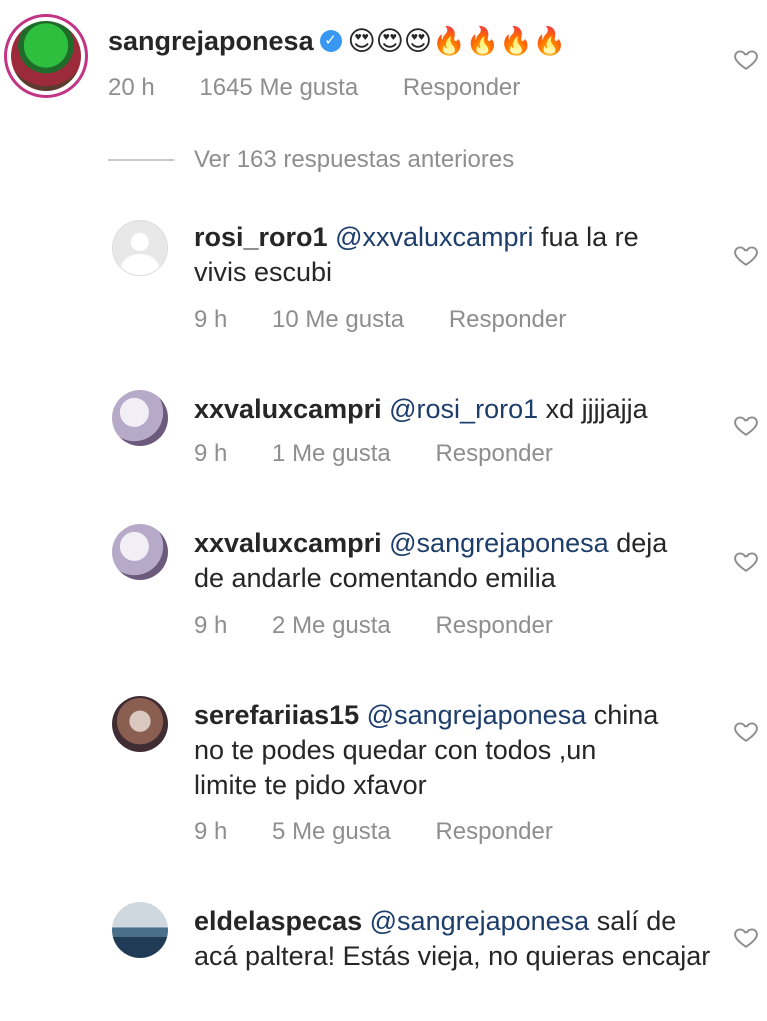 This screenshot has height=1021, width=767. I want to click on comment-body: 😍😍😍🔥🔥🔥🔥, so click(457, 41).